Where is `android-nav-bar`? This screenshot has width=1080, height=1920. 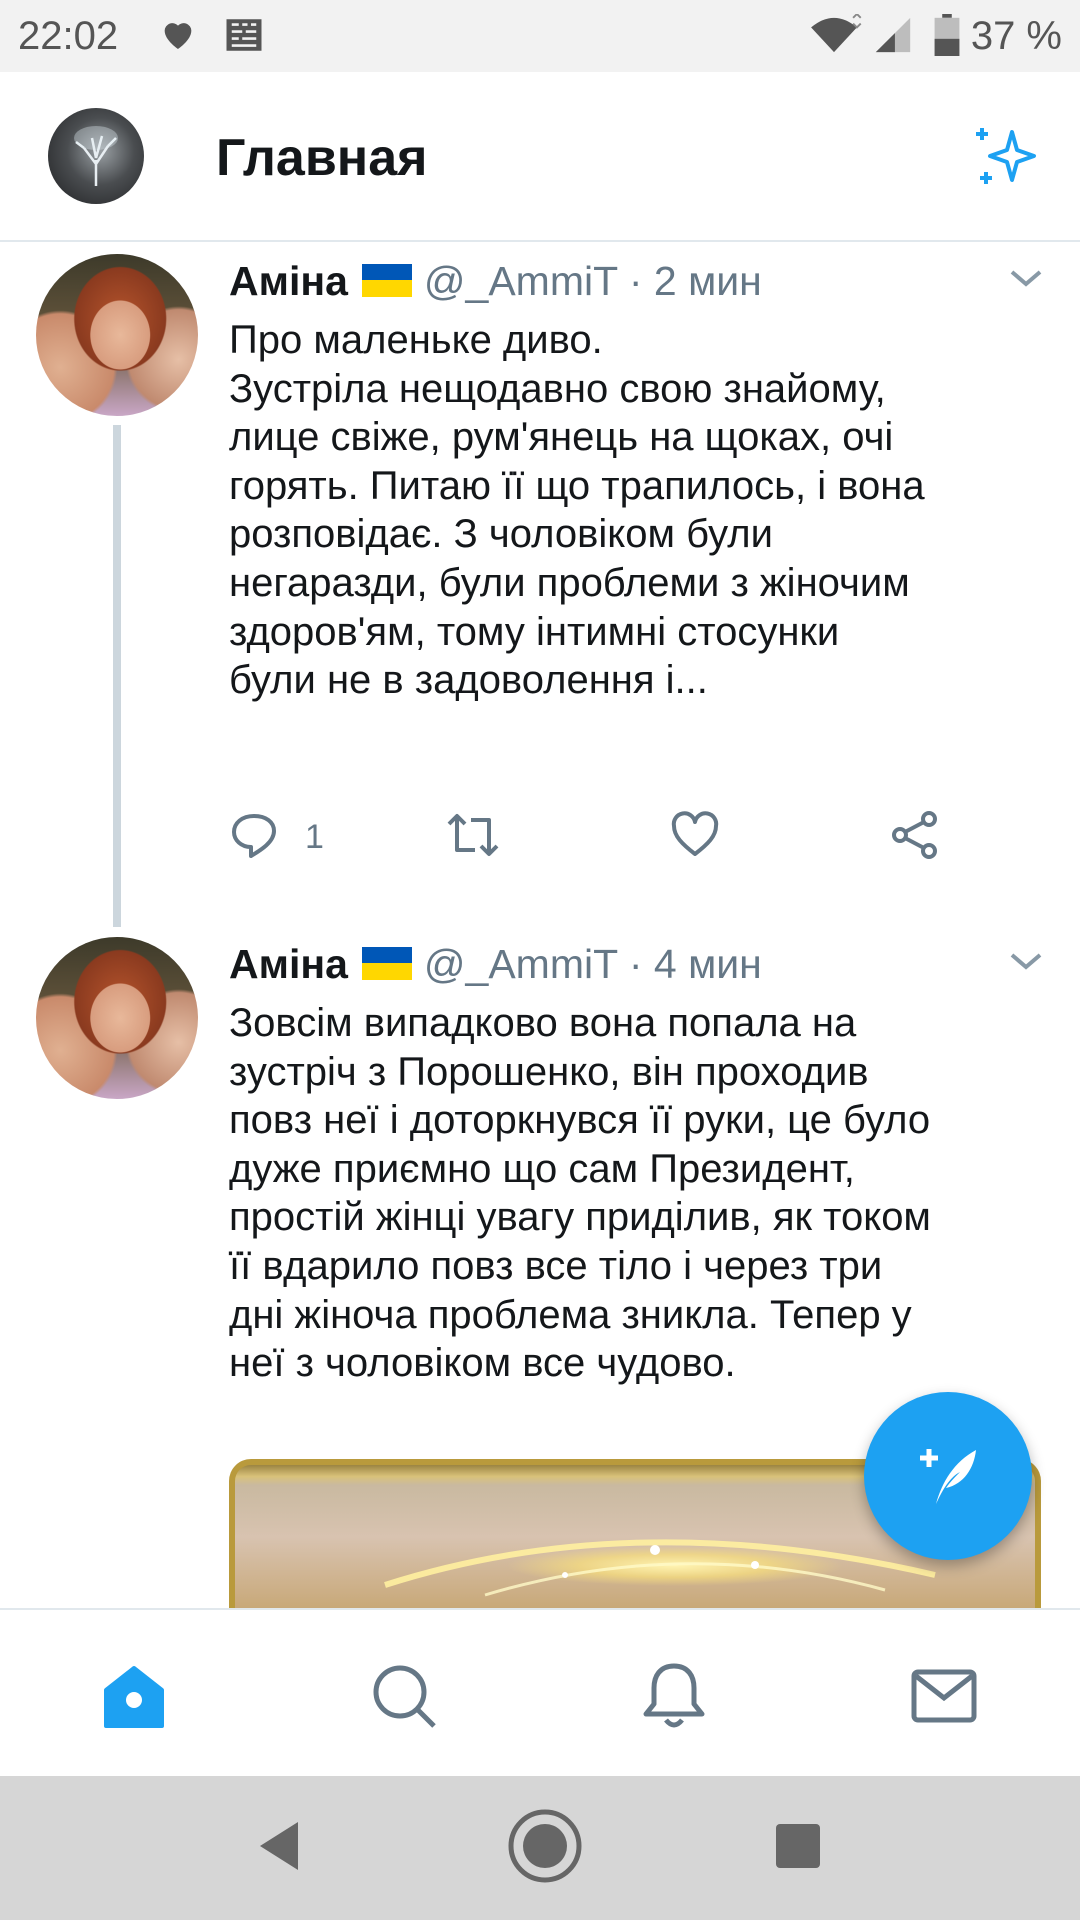 android-nav-bar is located at coordinates (540, 1848).